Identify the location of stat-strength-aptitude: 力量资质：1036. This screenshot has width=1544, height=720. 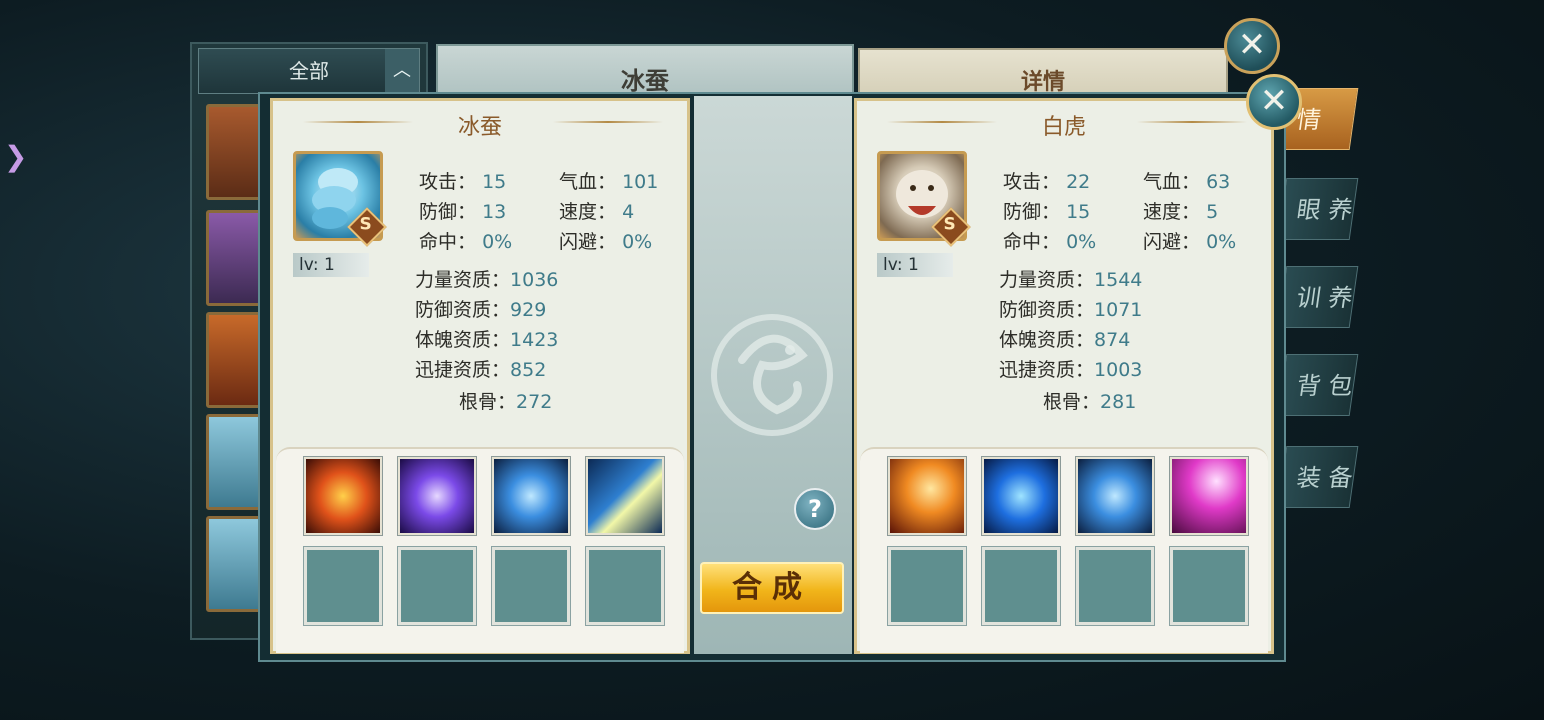
(487, 280).